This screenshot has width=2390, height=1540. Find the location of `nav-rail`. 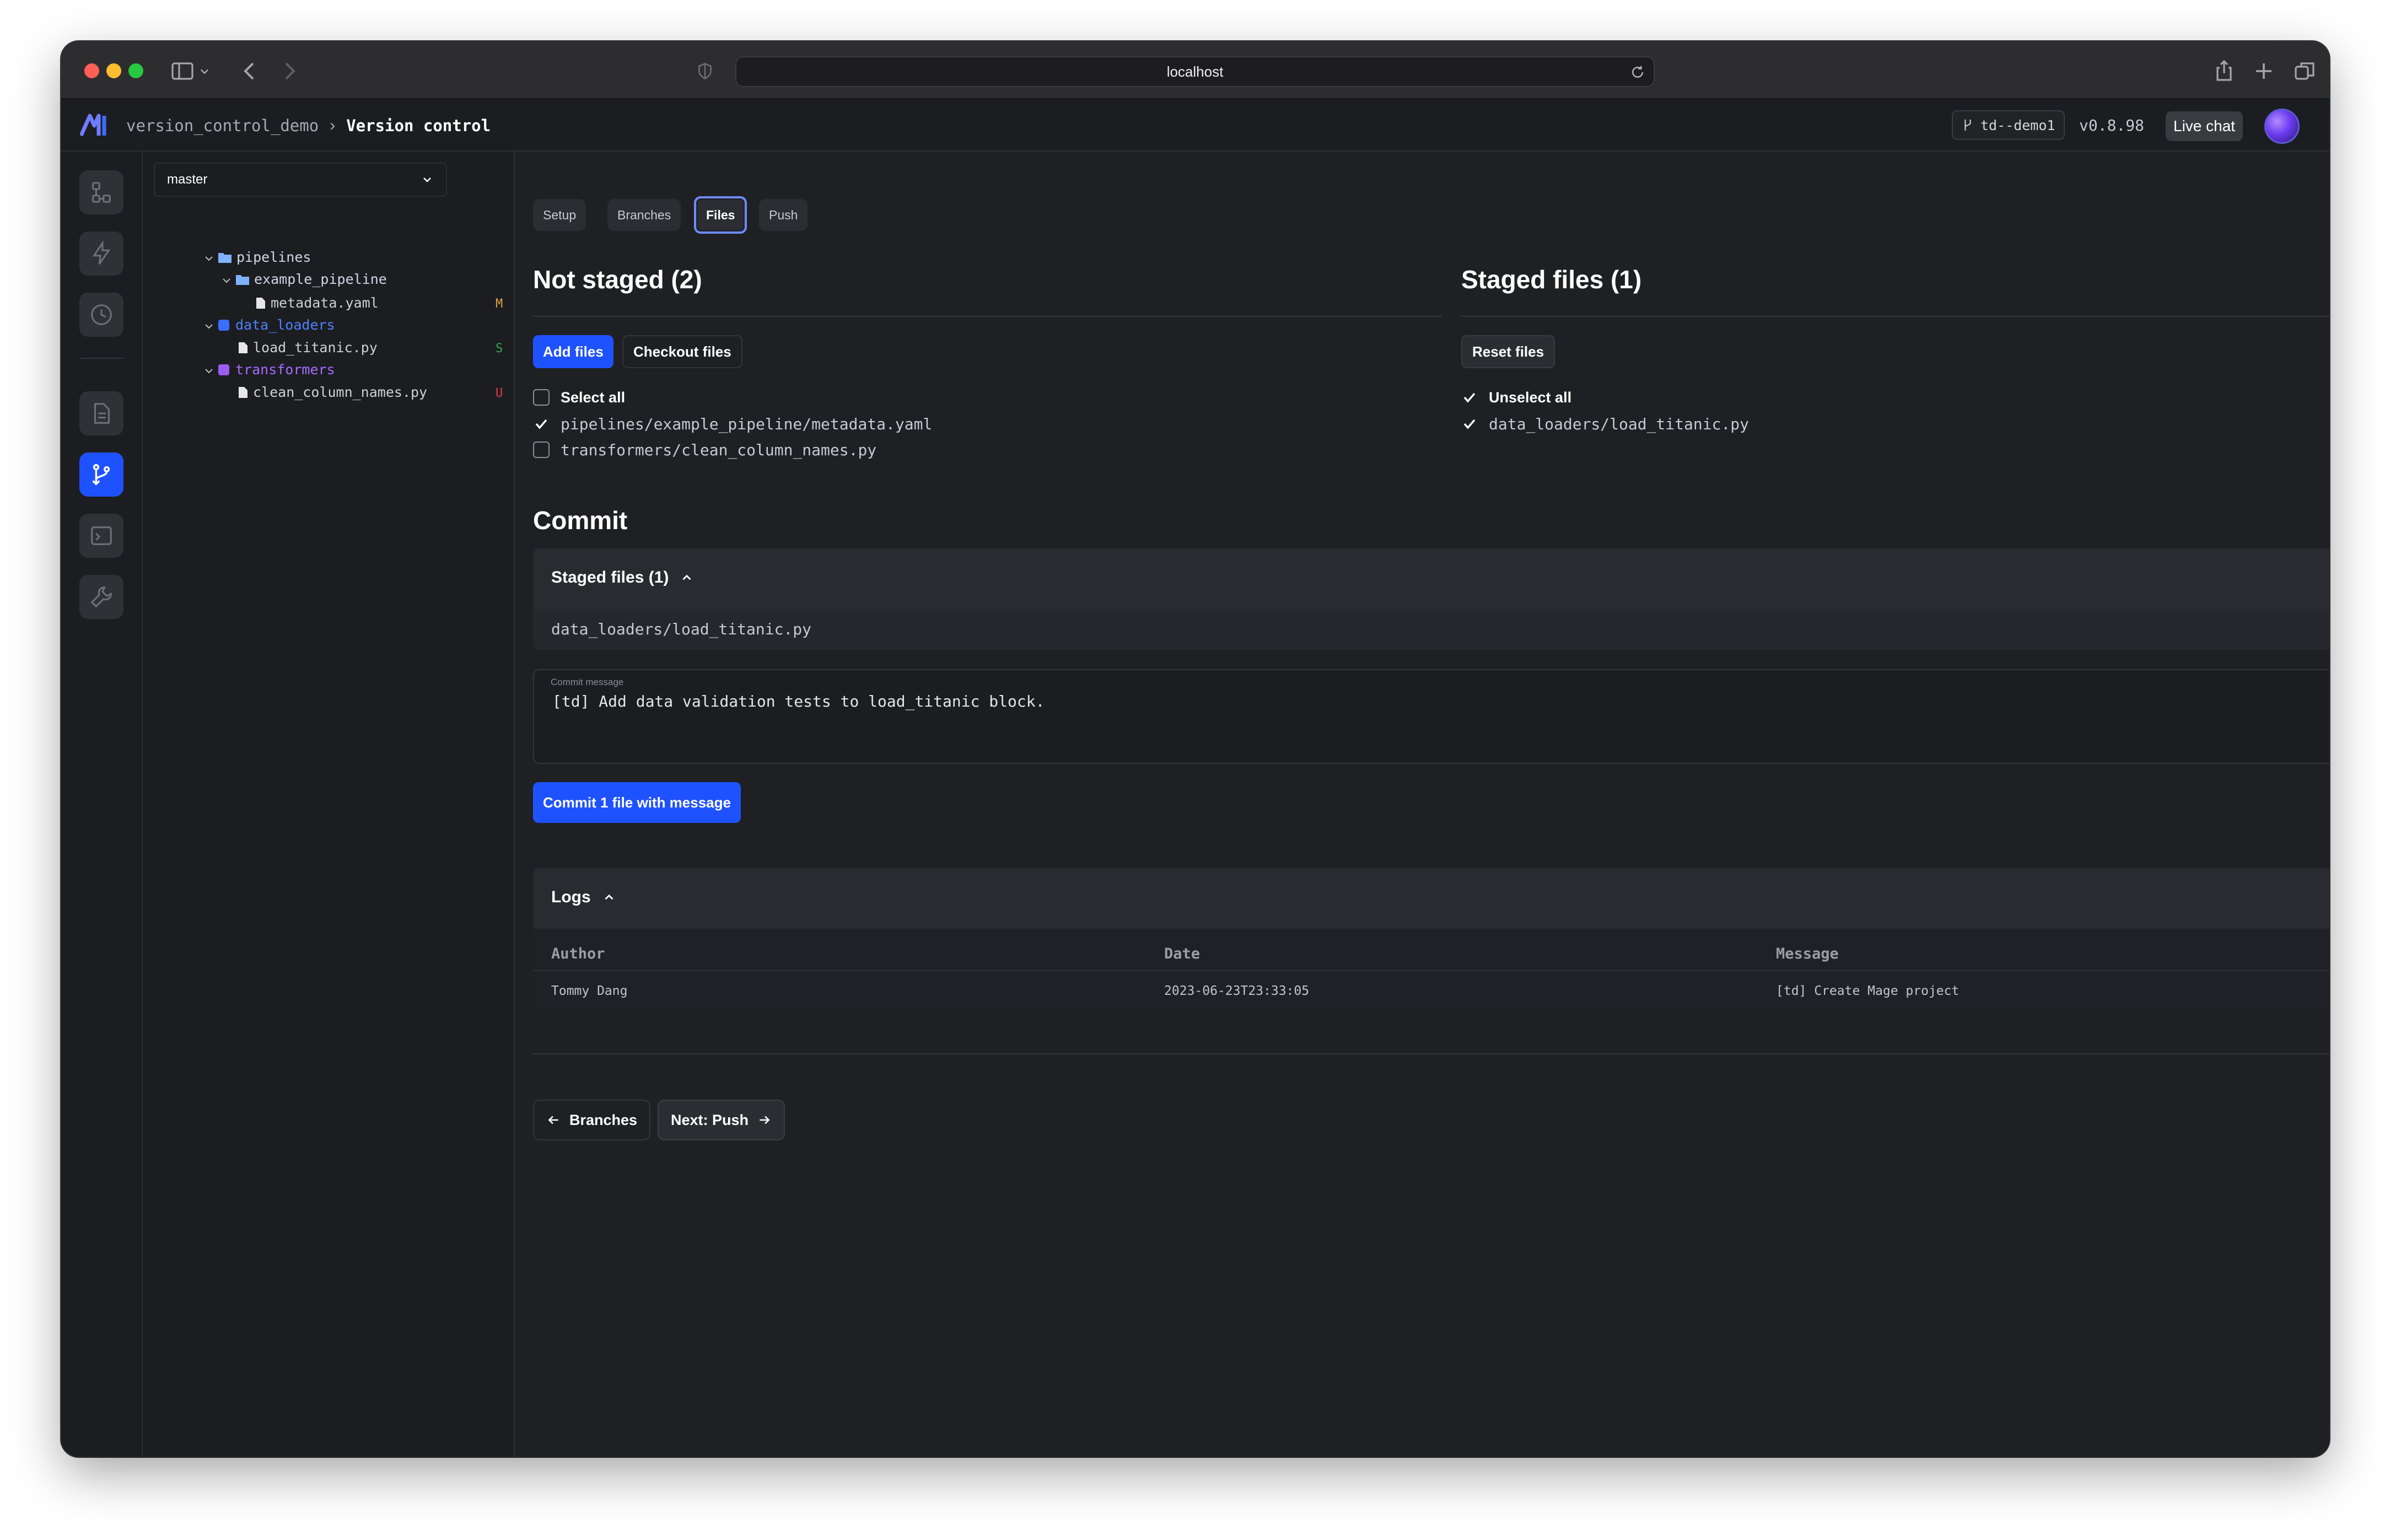

nav-rail is located at coordinates (102, 804).